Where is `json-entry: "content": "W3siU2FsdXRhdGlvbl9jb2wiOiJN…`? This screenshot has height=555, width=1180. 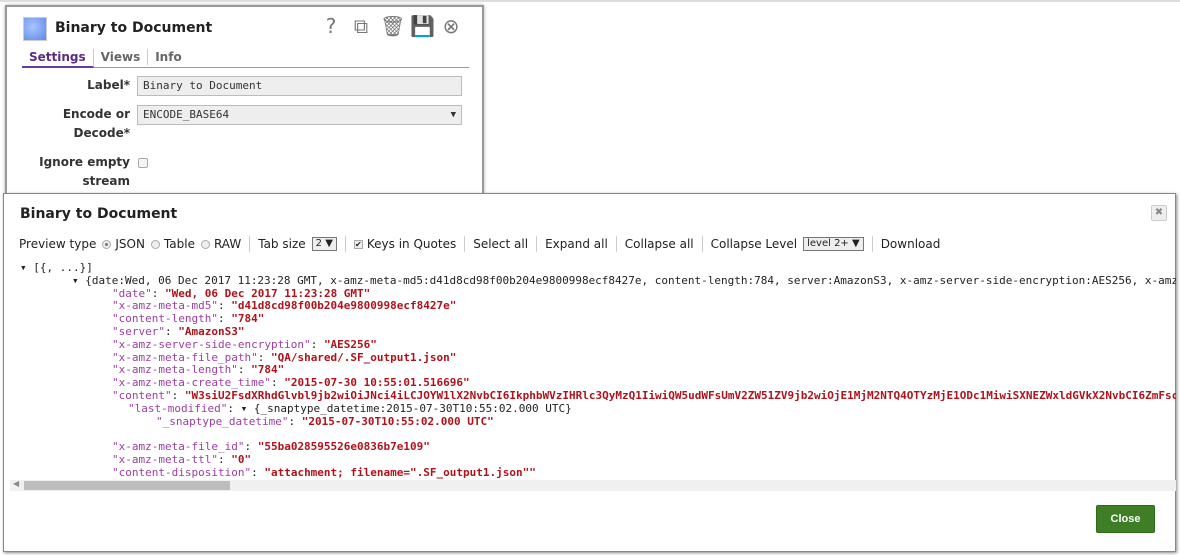 json-entry: "content": "W3siU2FsdXRhdGlvbl9jb2wiOiJN… is located at coordinates (644, 395).